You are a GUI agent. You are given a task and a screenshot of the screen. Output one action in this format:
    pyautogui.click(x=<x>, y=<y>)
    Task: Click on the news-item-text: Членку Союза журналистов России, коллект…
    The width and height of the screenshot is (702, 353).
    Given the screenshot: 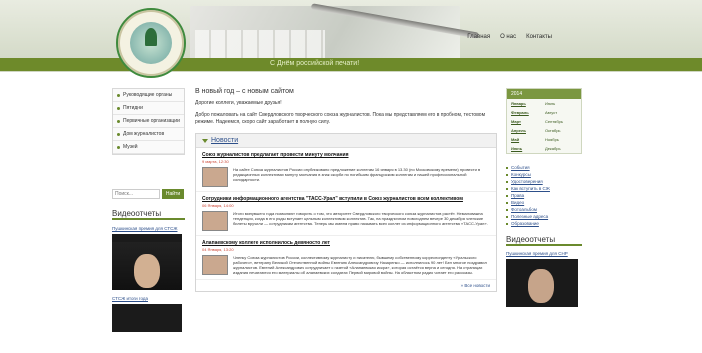 What is the action you would take?
    pyautogui.click(x=360, y=265)
    